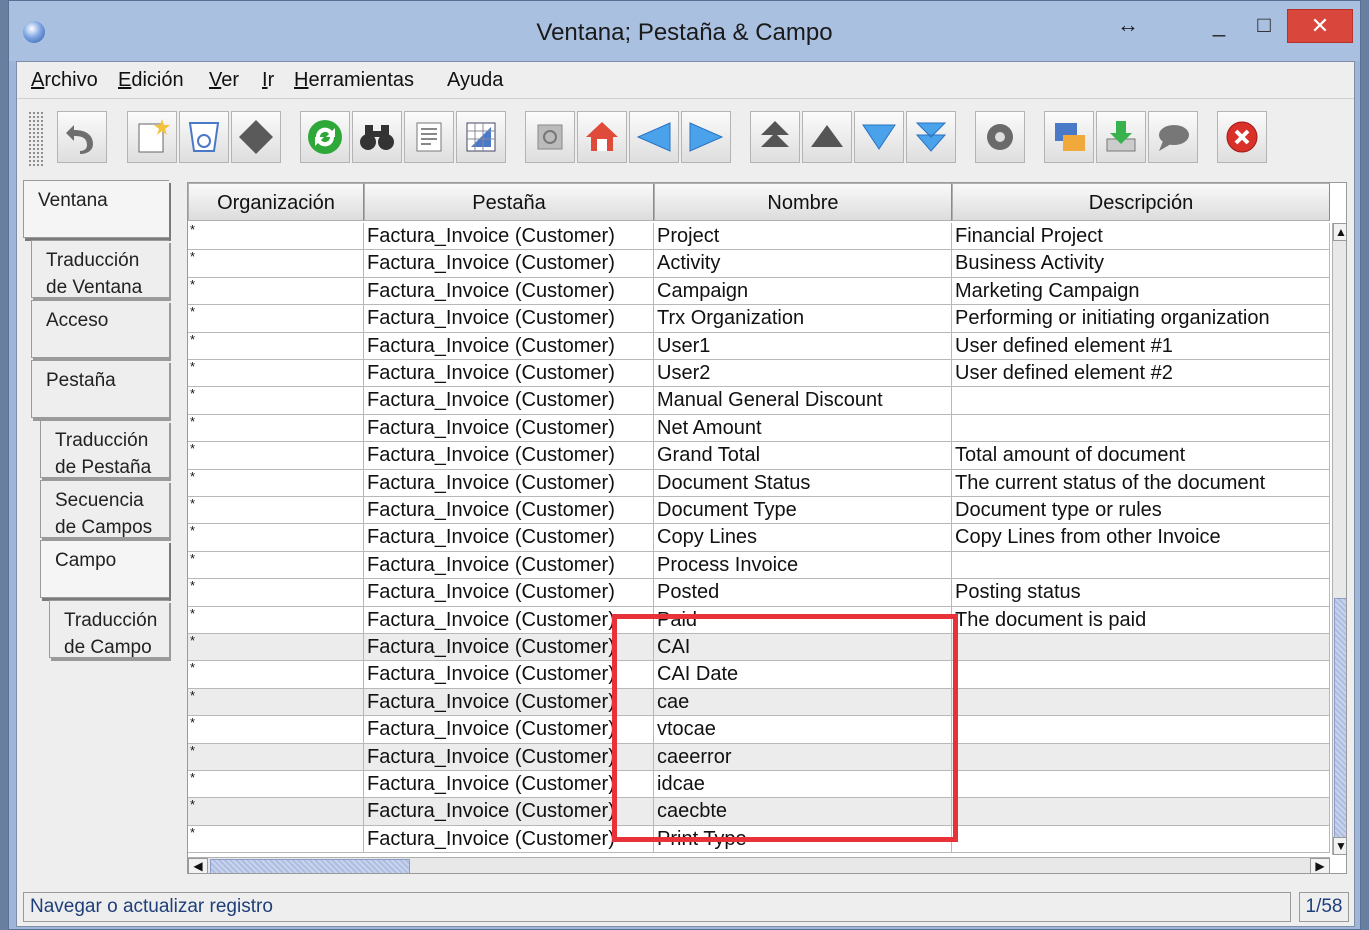 This screenshot has width=1369, height=930. I want to click on cell-nombre: Posted, so click(803, 593).